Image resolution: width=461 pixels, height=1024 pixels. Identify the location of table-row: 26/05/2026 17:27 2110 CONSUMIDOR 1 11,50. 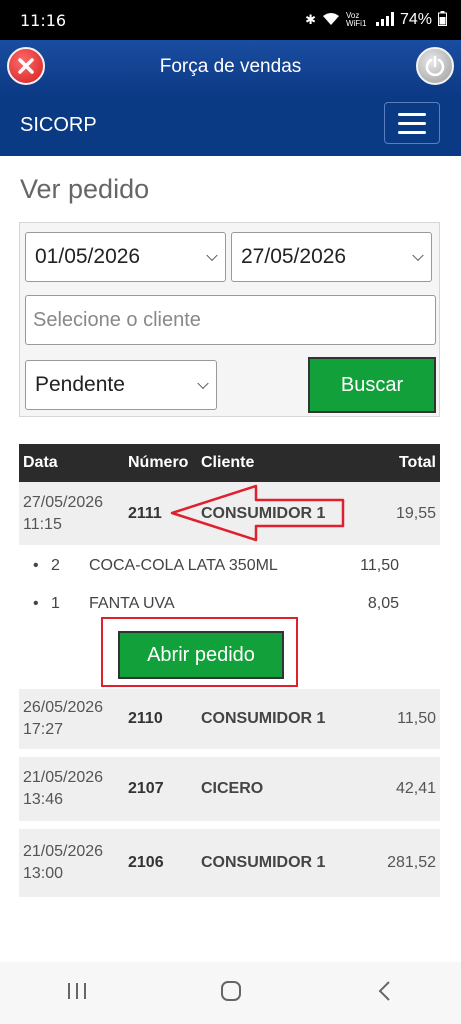
(229, 721).